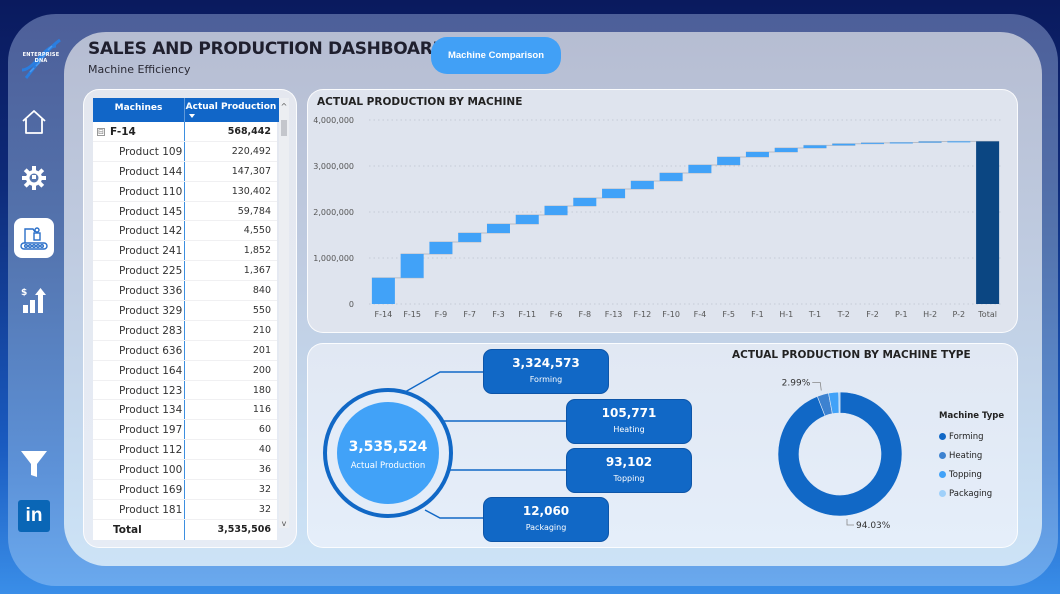 The height and width of the screenshot is (594, 1060). What do you see at coordinates (839, 402) in the screenshot?
I see `donut-slice-packaging` at bounding box center [839, 402].